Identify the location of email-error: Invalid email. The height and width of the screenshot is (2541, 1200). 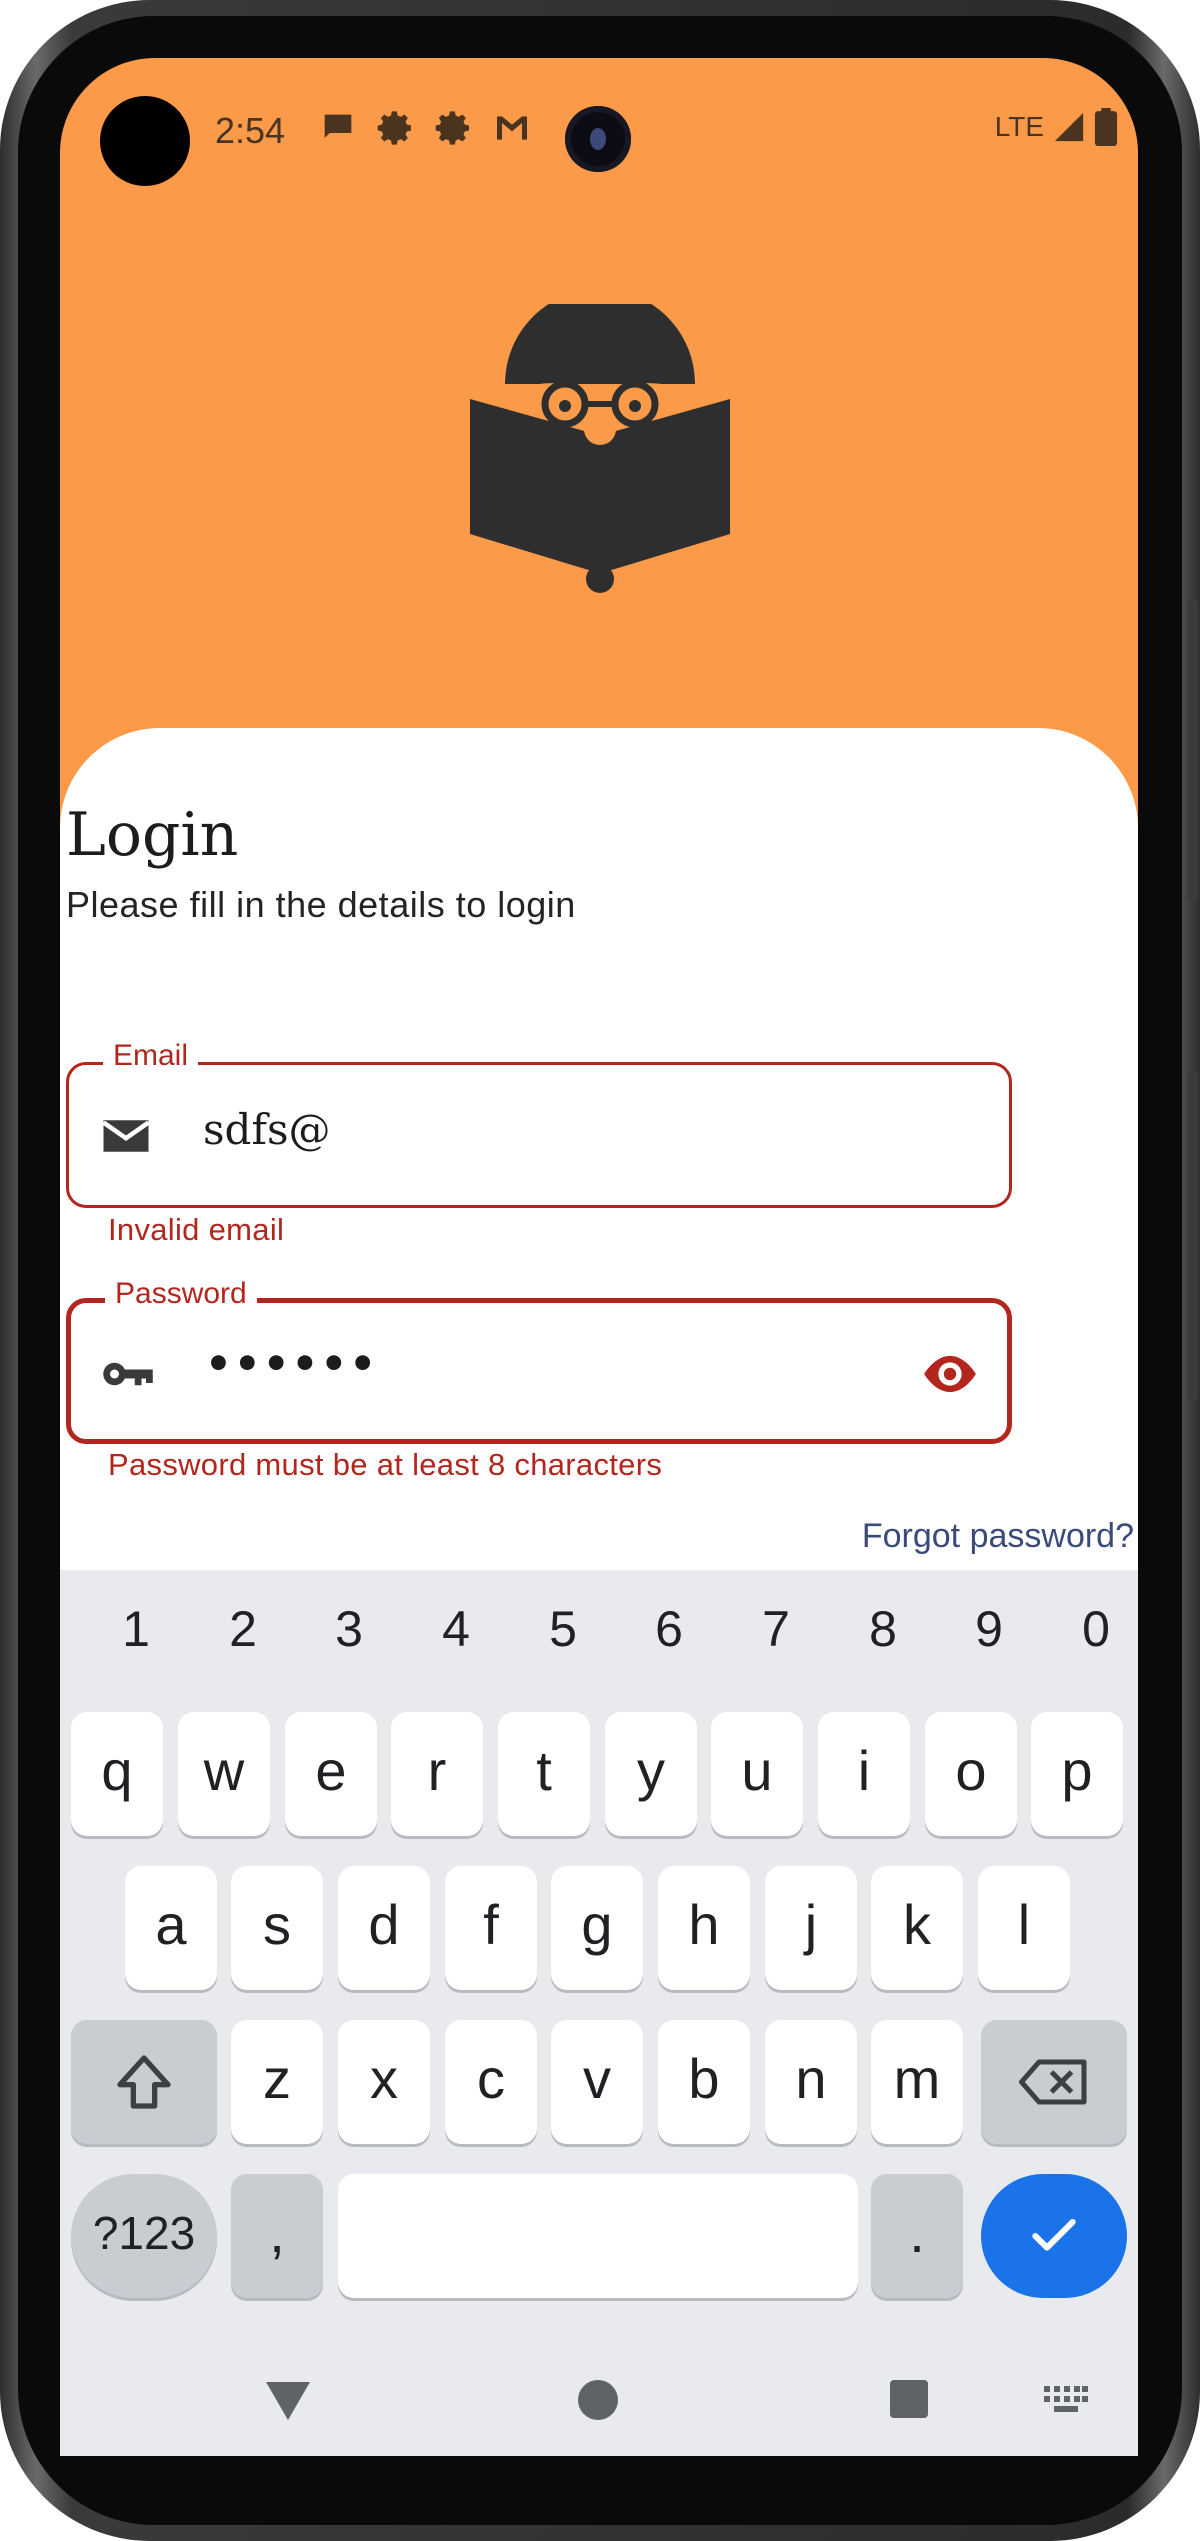
(196, 1229).